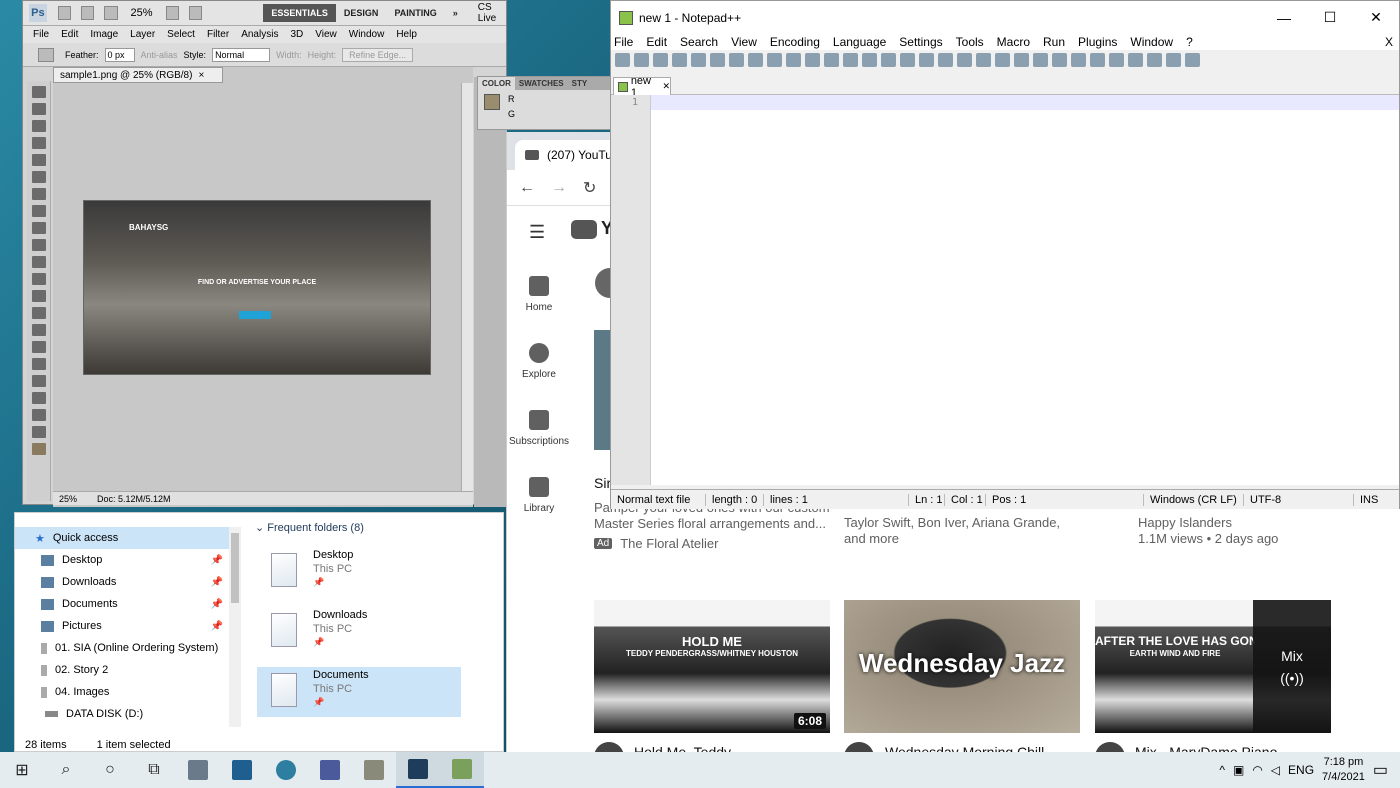 This screenshot has height=788, width=1400. What do you see at coordinates (122, 560) in the screenshot?
I see `nav-item-desktop: Desktop 📌` at bounding box center [122, 560].